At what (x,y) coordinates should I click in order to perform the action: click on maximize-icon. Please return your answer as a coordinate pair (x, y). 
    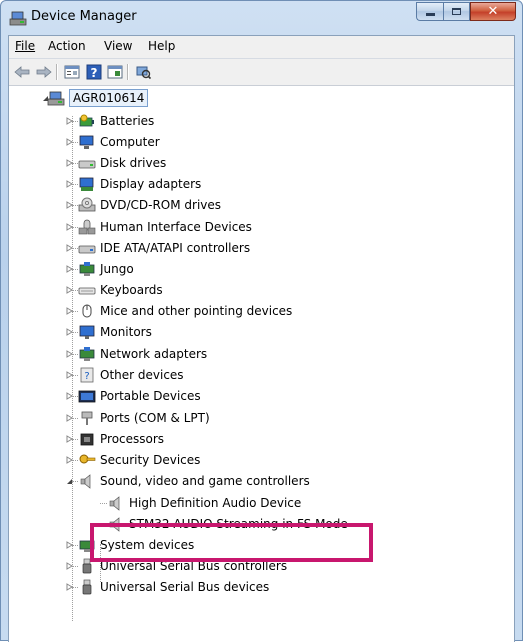
    Looking at the image, I should click on (456, 11).